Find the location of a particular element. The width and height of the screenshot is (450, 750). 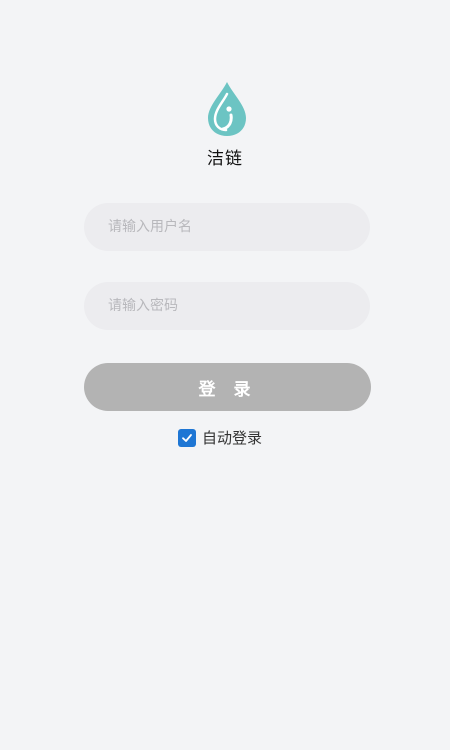

checkbox-checked-icon is located at coordinates (187, 437).